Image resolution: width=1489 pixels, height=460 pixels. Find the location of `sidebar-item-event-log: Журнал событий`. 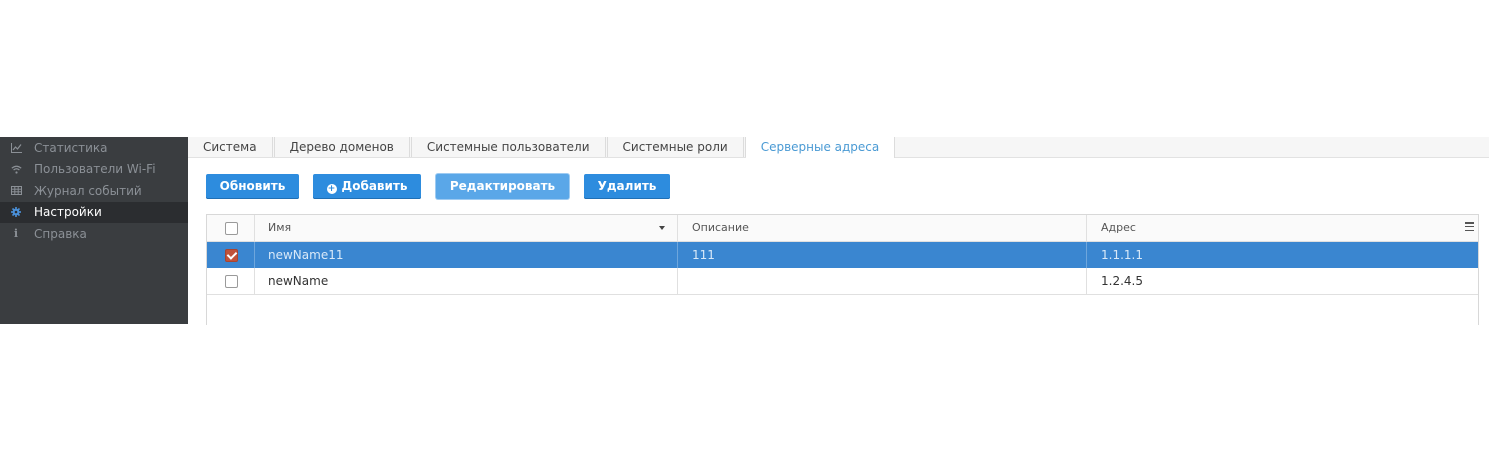

sidebar-item-event-log: Журнал событий is located at coordinates (94, 191).